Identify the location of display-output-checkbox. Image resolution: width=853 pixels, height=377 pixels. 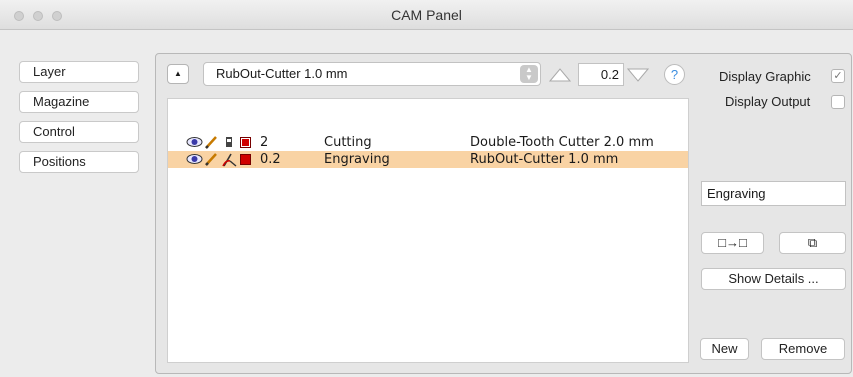
(838, 102).